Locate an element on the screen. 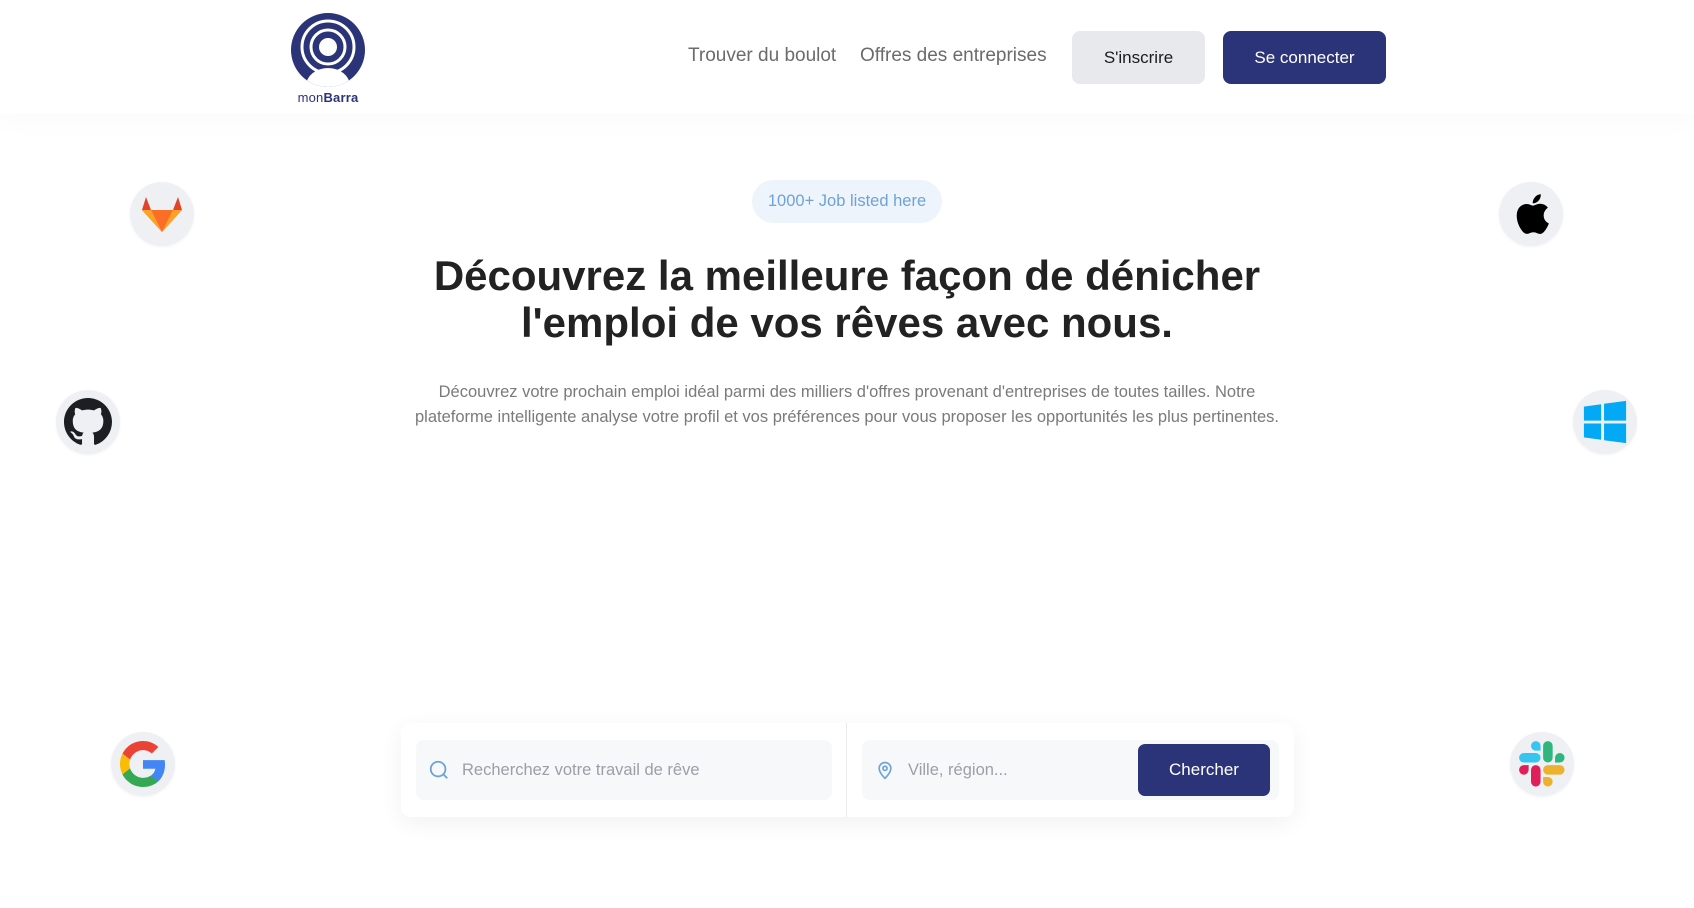 The image size is (1694, 908). highlight-job: l'emploi is located at coordinates (600, 322).